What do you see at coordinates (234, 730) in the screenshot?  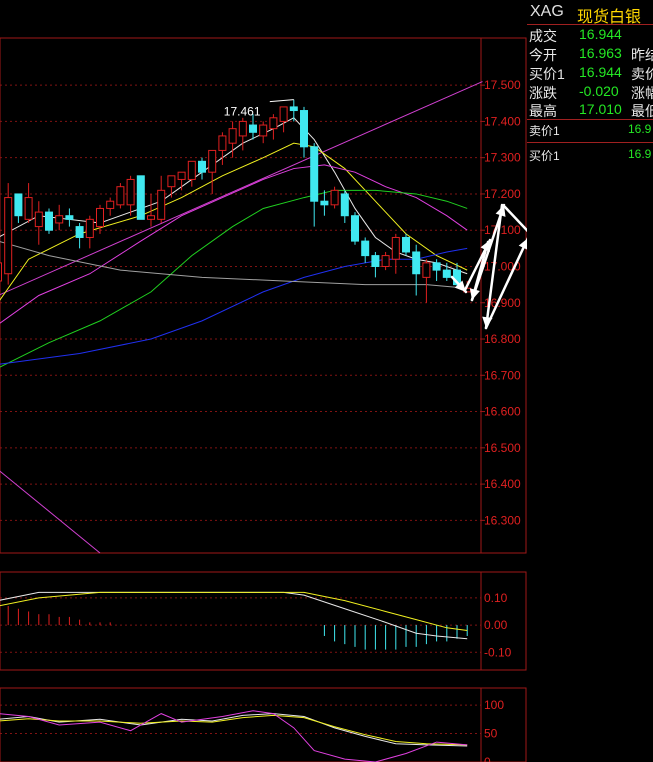 I see `kdj-line-ma10` at bounding box center [234, 730].